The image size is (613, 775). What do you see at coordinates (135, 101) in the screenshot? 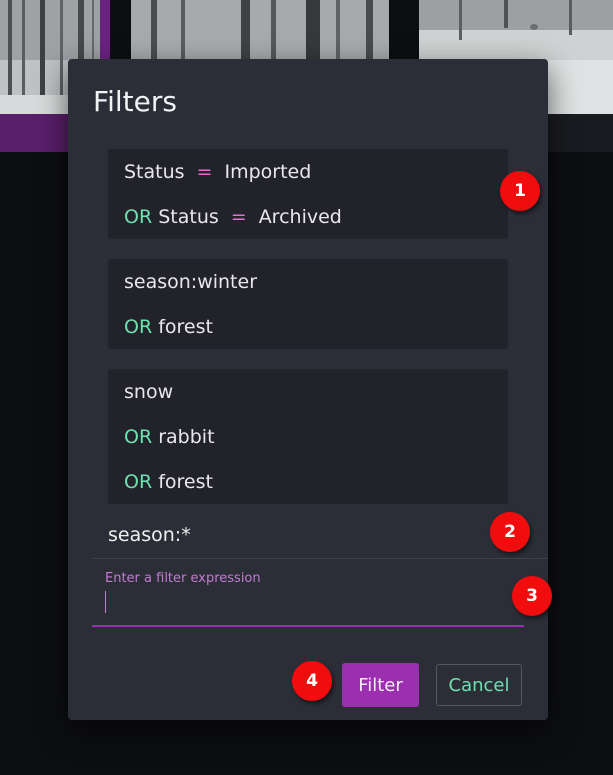
I see `dialog-title: Filters` at bounding box center [135, 101].